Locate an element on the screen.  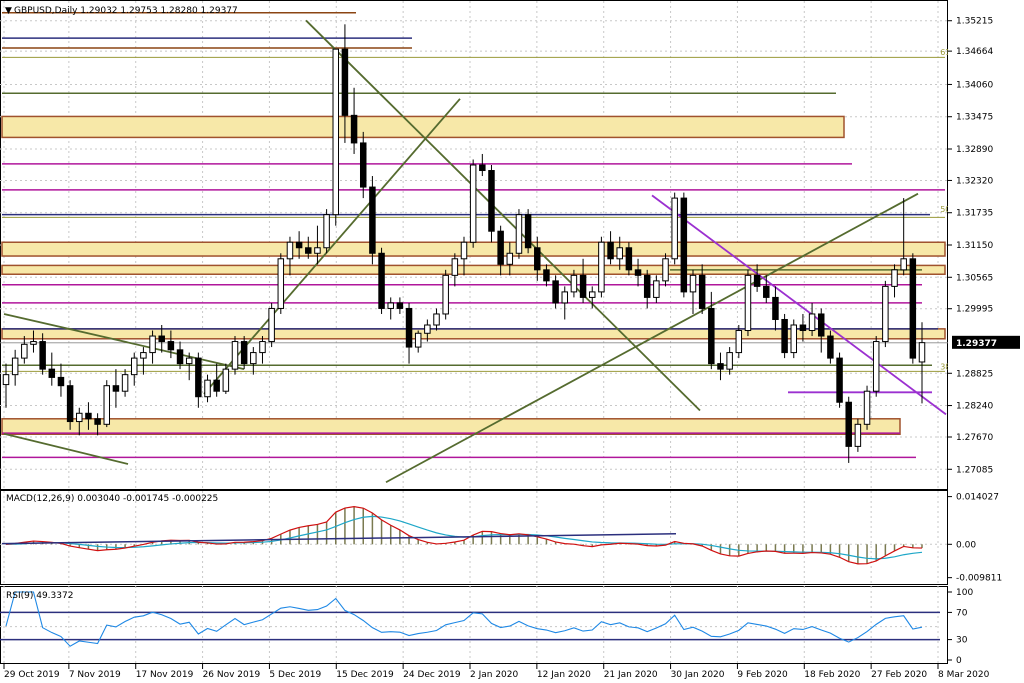
price-tick-label: 1.27085 is located at coordinates (974, 470).